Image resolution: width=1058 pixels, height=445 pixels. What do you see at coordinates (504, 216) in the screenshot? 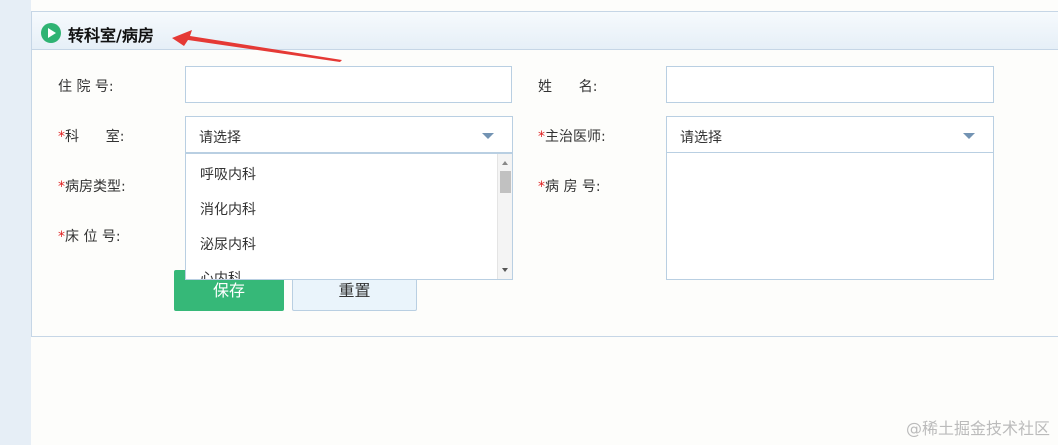
I see `dropdown-scrollbar` at bounding box center [504, 216].